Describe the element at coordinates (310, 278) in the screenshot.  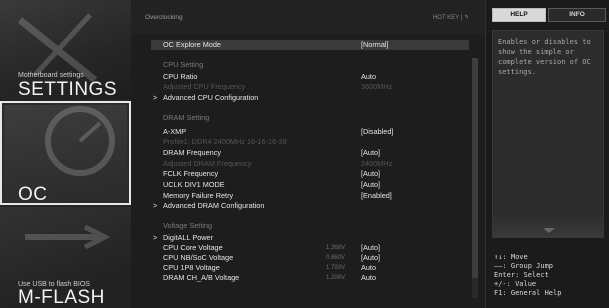
I see `setting-row: DRAM CH_A/B Voltage 1.208V Auto` at that location.